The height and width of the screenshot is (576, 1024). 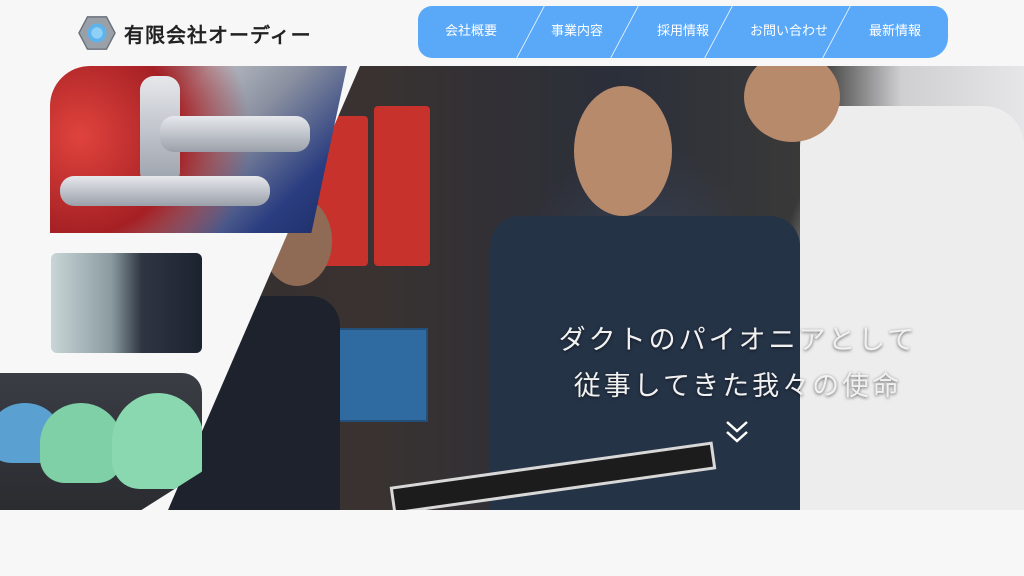 I want to click on nav-company: 会社概要, so click(x=471, y=32).